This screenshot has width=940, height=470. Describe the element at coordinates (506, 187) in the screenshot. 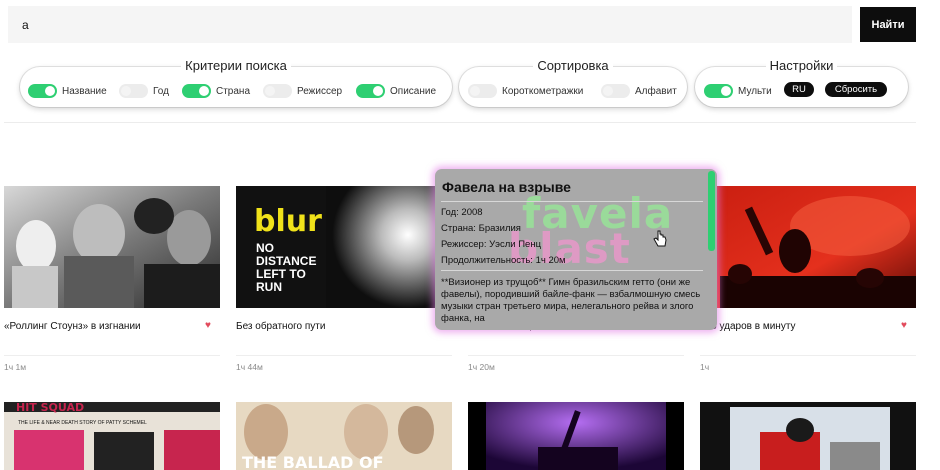

I see `tooltip-title: Фавела на взрыве` at that location.